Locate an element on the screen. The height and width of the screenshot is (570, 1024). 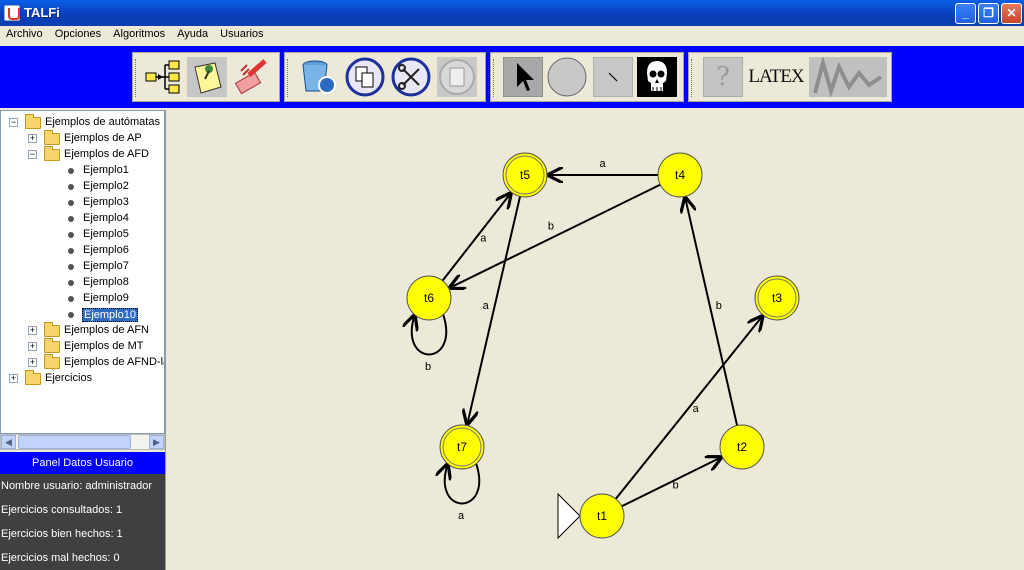
tree-leaf-label: Ejemplo3 is located at coordinates (106, 202).